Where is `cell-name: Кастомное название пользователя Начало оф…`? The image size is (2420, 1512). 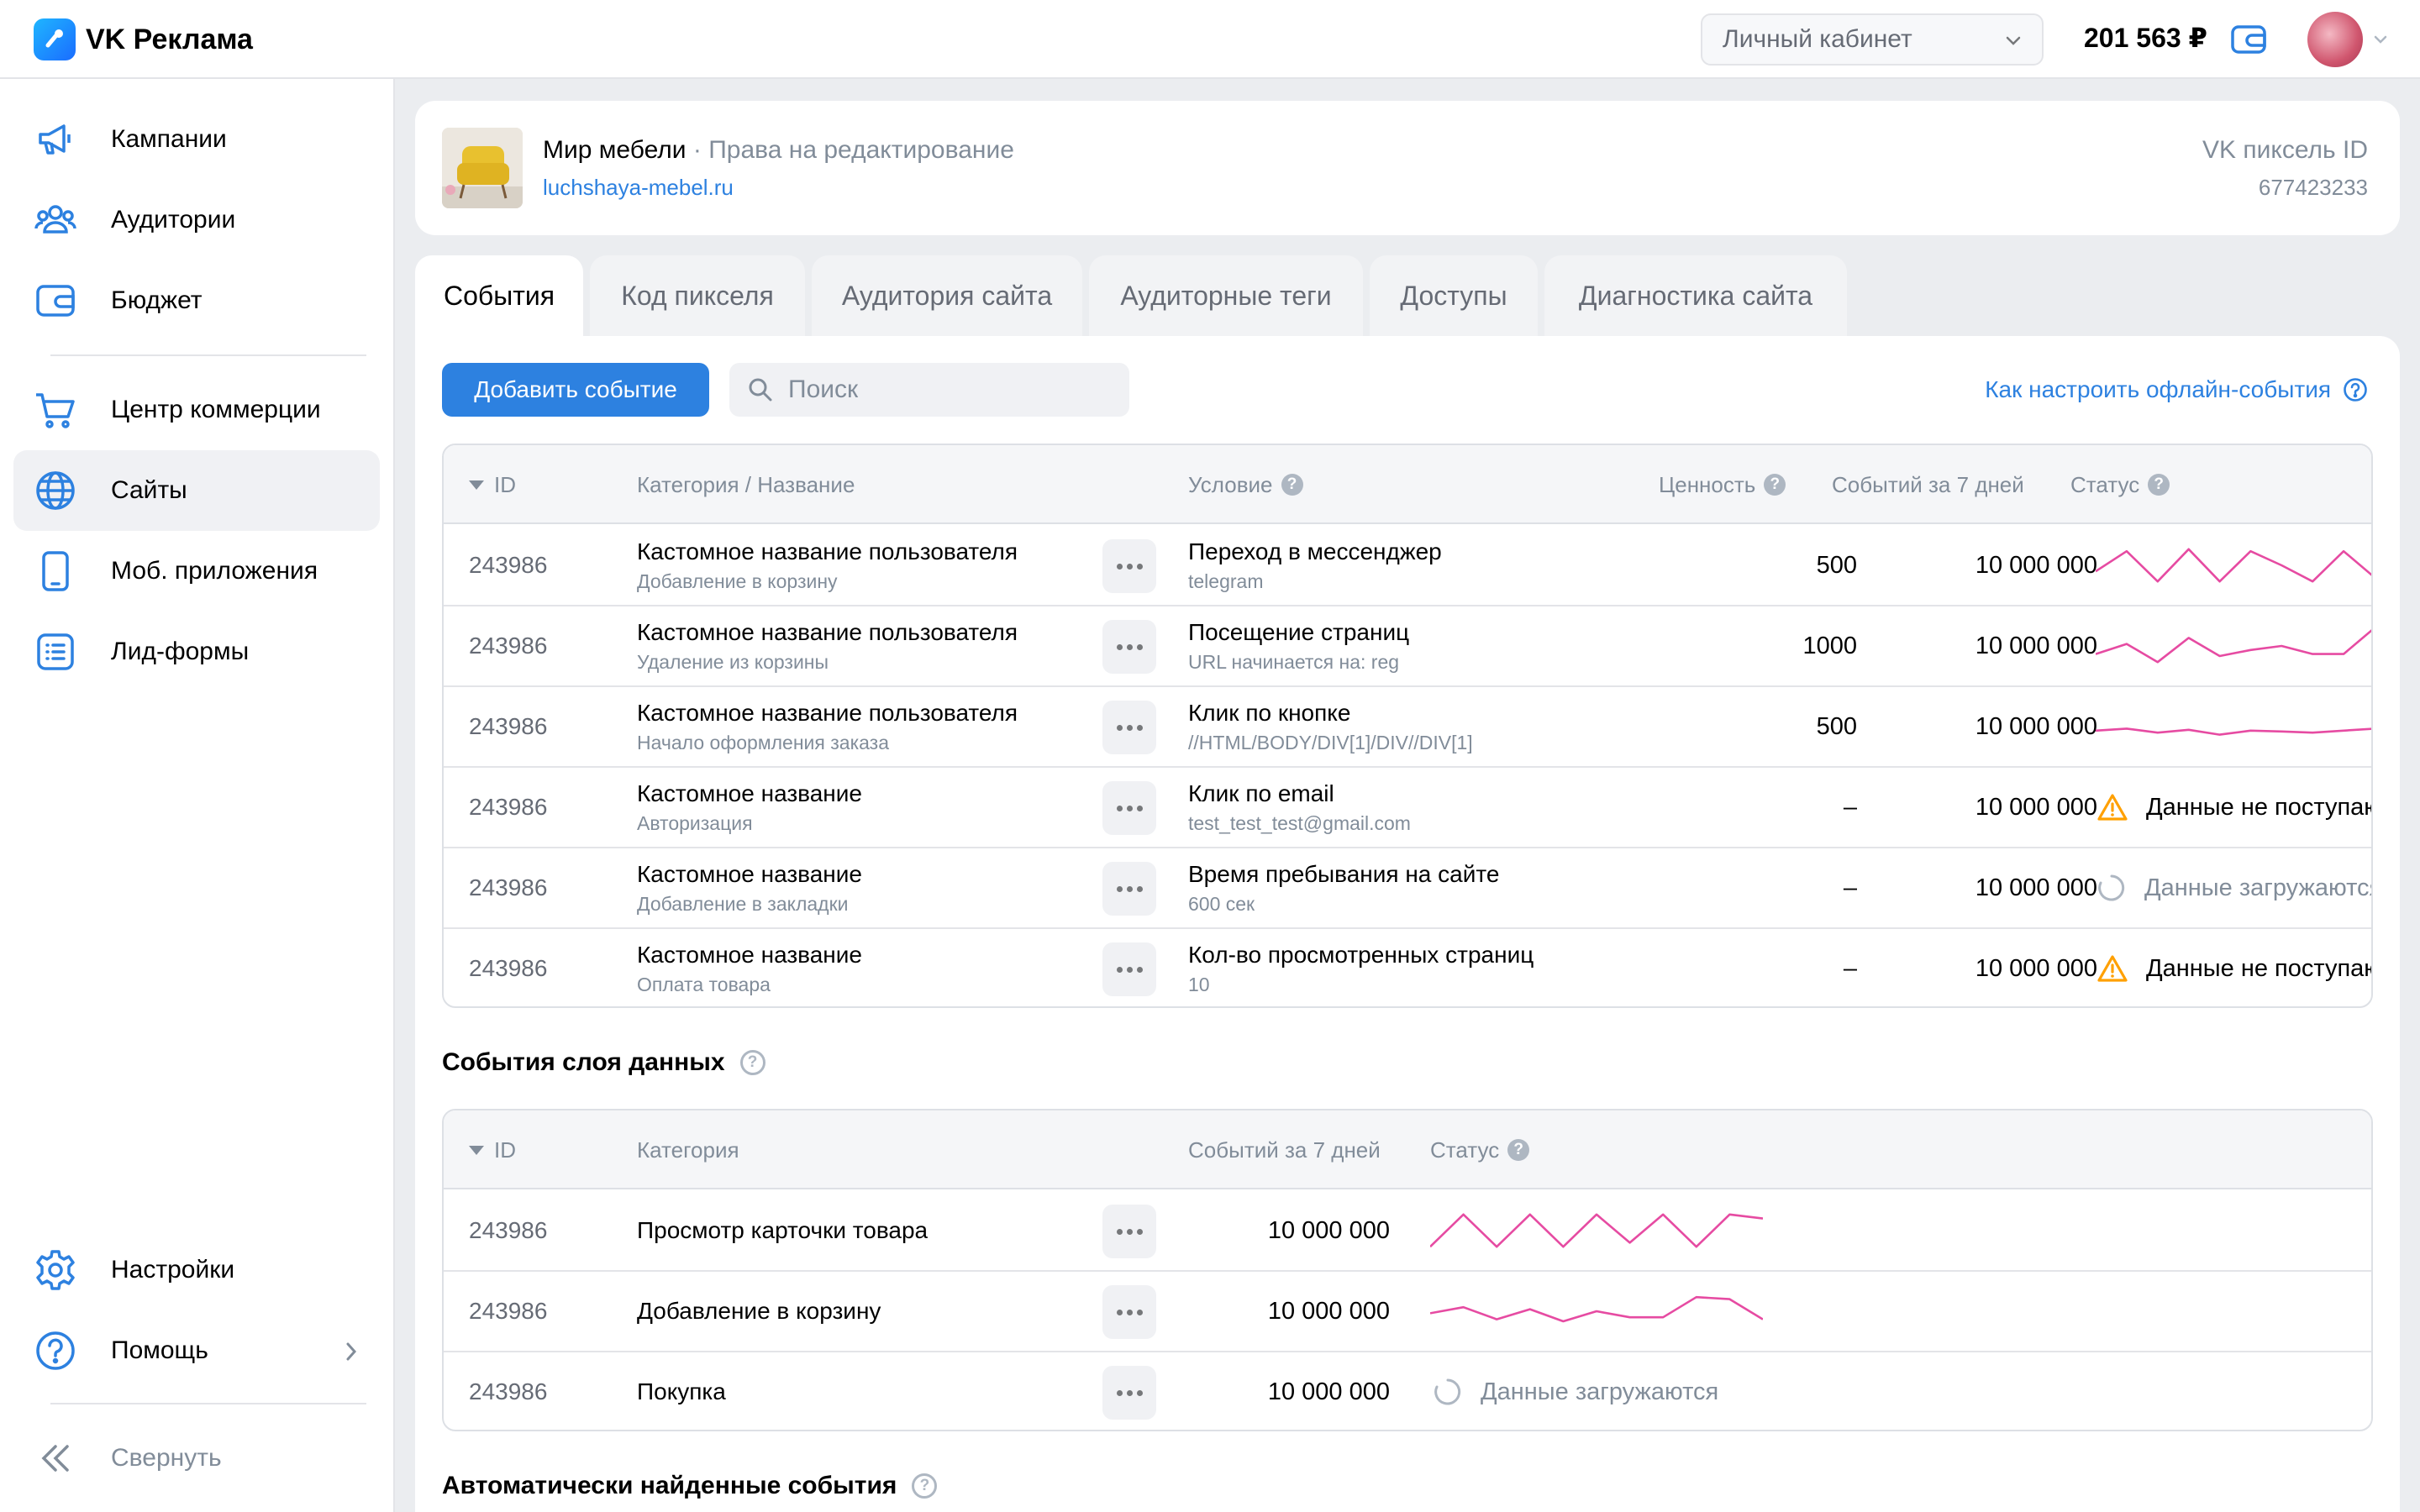
cell-name: Кастомное название пользователя Начало оф… is located at coordinates (827, 726).